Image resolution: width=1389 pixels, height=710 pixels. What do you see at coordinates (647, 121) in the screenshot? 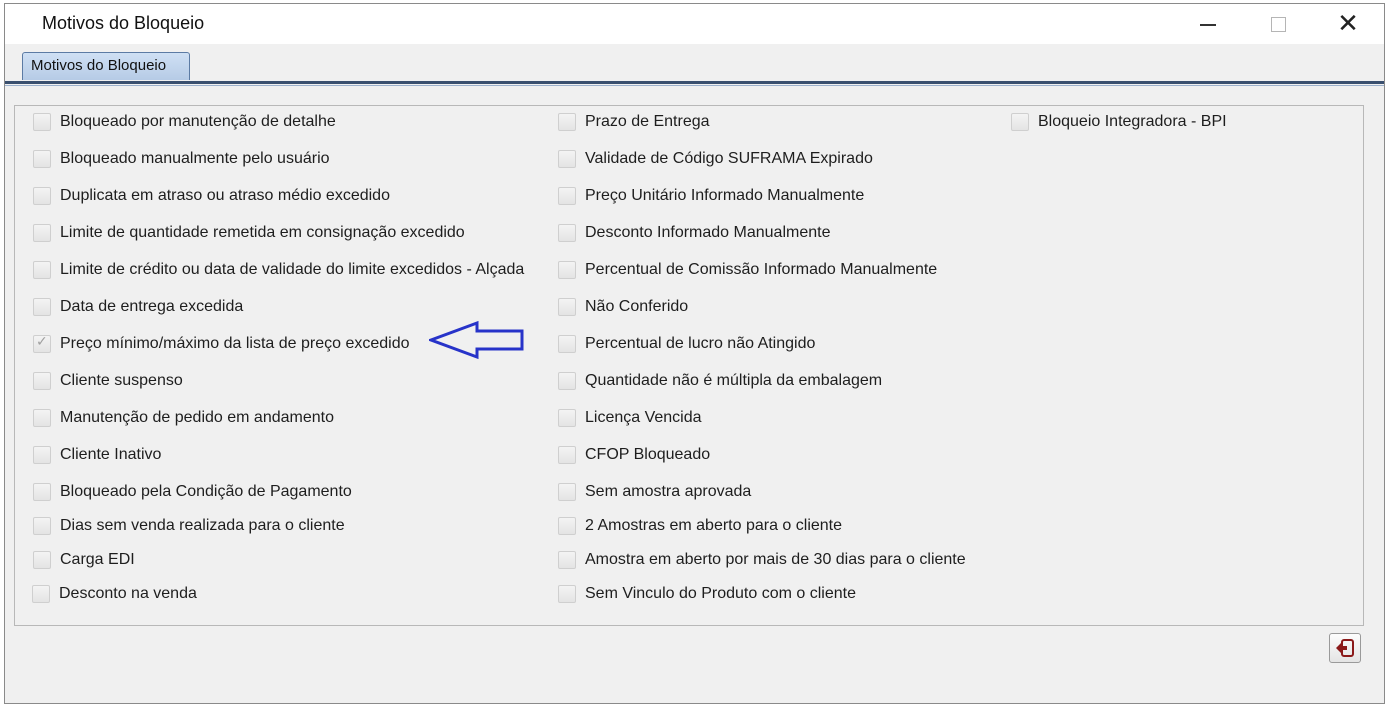
I see `checkbox-label: Prazo de Entrega` at bounding box center [647, 121].